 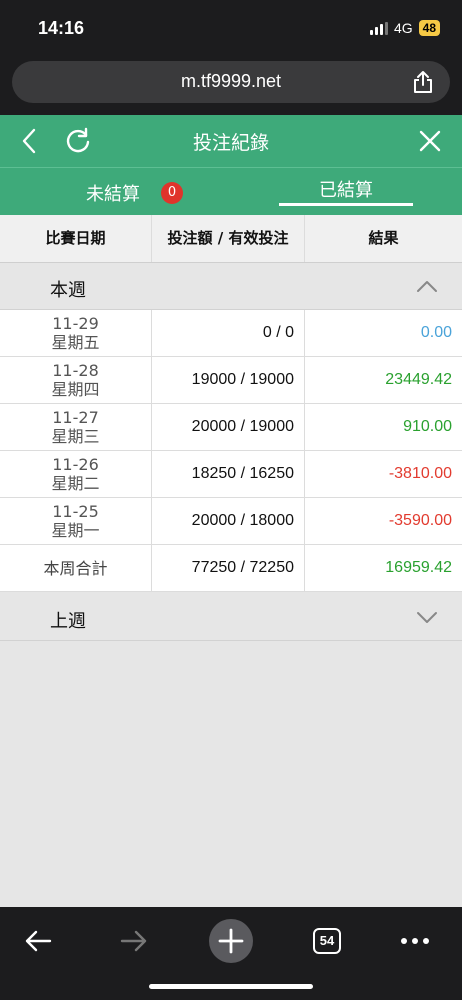 I want to click on table-row: 11-26 星期二 18250 / 16250 -3810.00, so click(x=231, y=474).